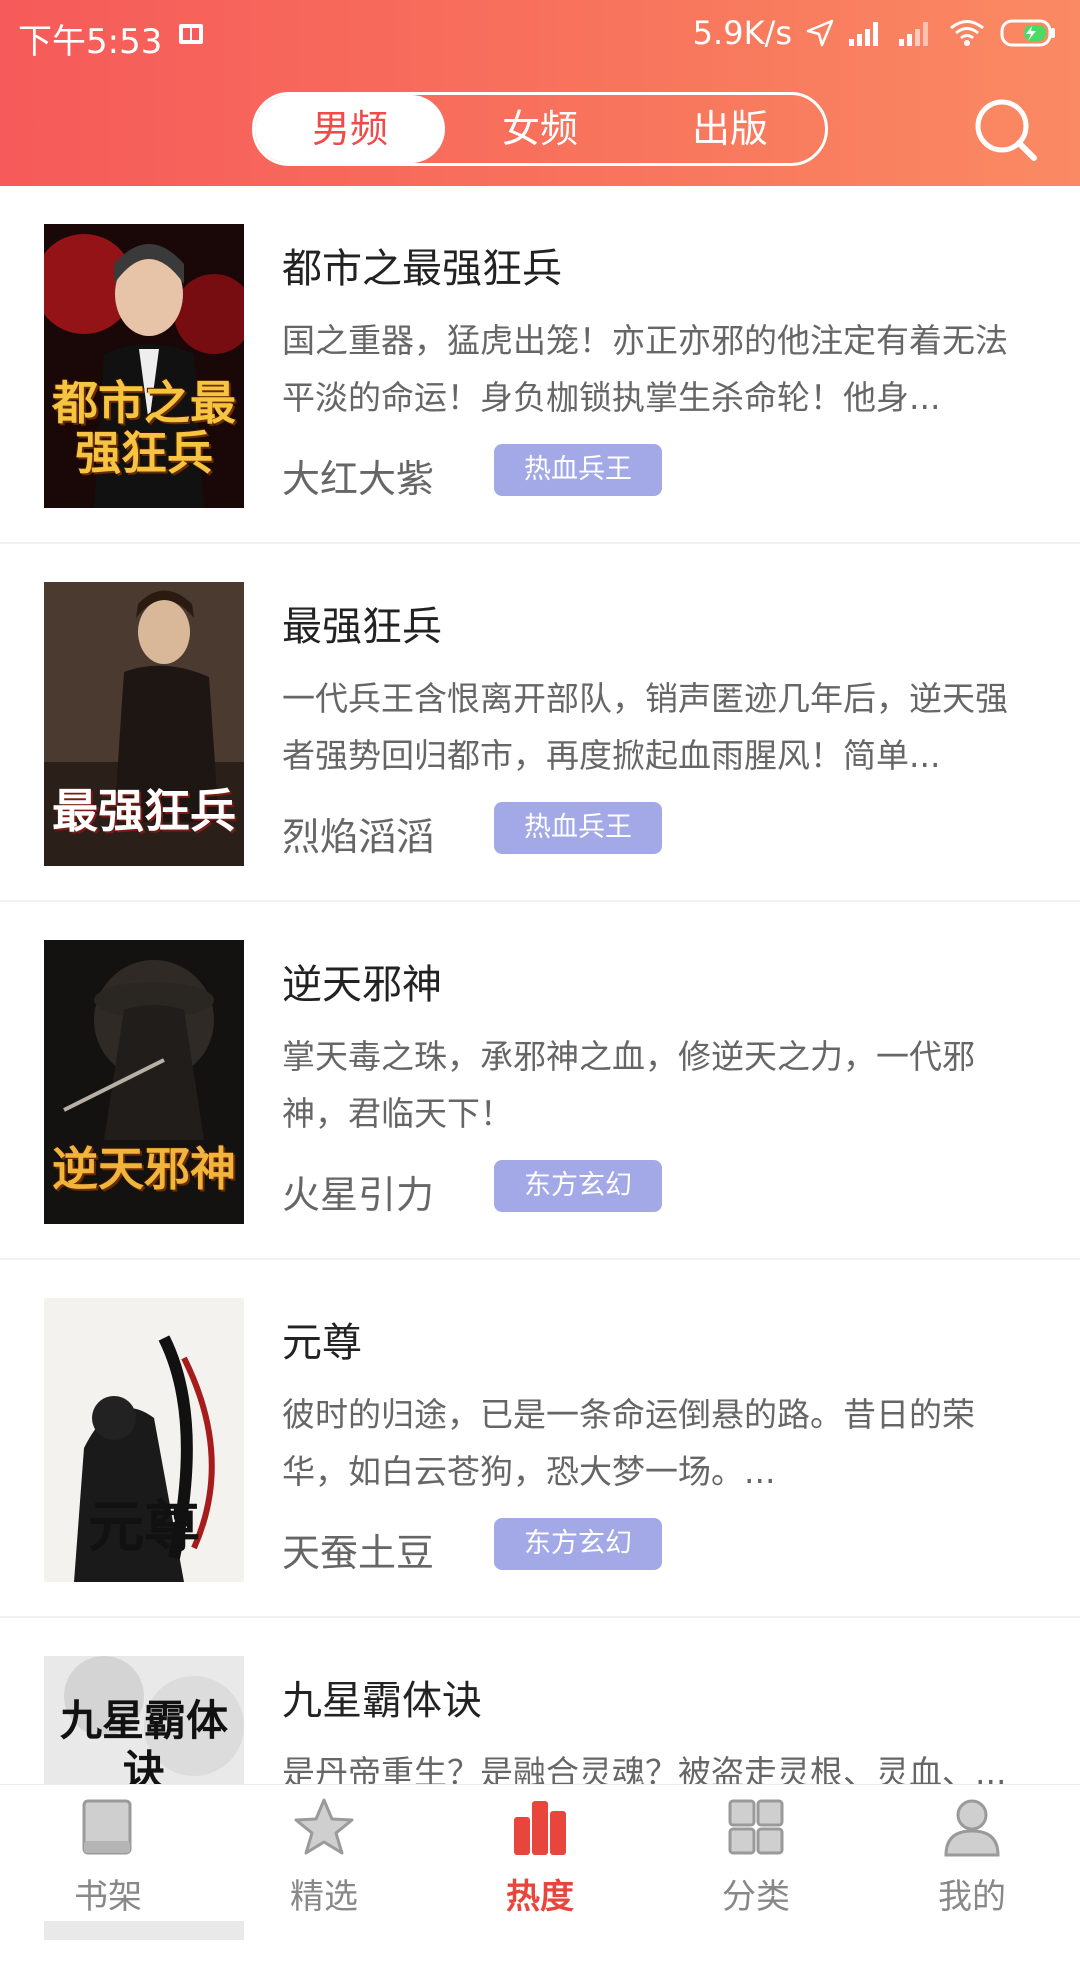 The image size is (1080, 1976). I want to click on nav-label: 书架, so click(108, 1897).